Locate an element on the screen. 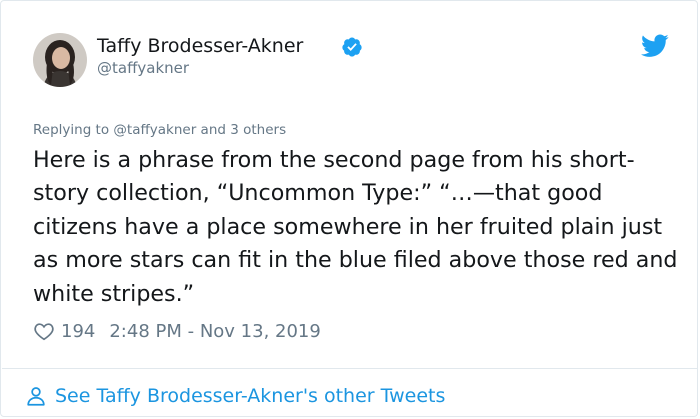  avatar is located at coordinates (60, 60).